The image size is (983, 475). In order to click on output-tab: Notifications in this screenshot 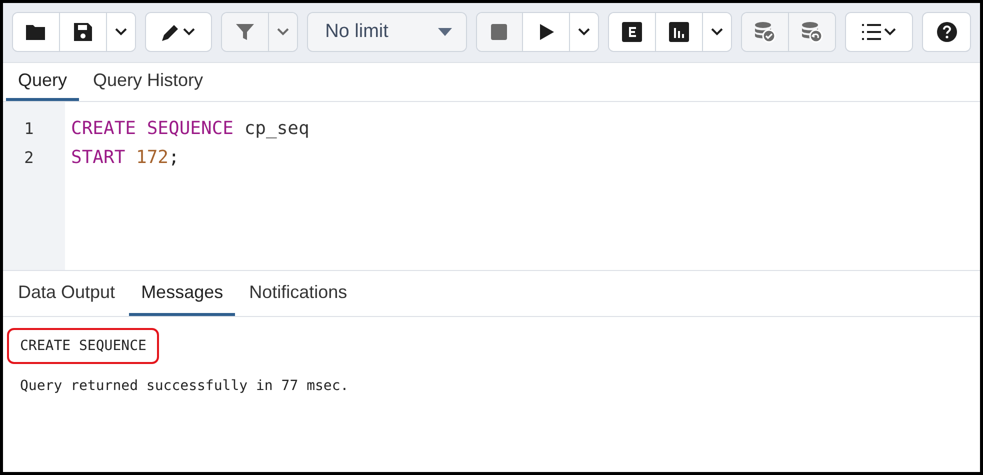, I will do `click(298, 293)`.